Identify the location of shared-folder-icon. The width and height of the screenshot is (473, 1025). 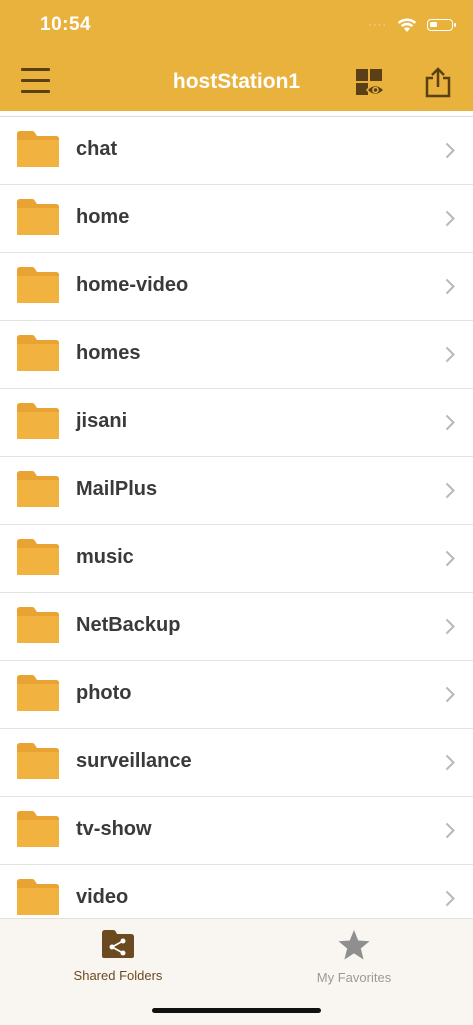
(118, 944).